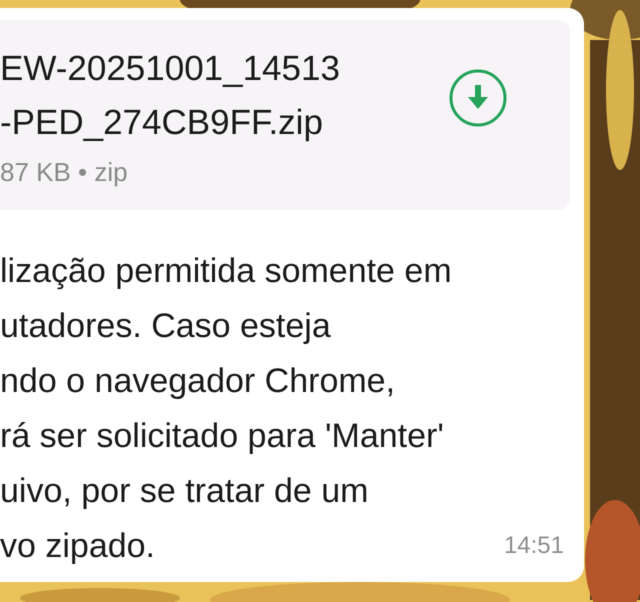 This screenshot has width=640, height=602. What do you see at coordinates (165, 326) in the screenshot?
I see `message-text: utadores. Caso esteja` at bounding box center [165, 326].